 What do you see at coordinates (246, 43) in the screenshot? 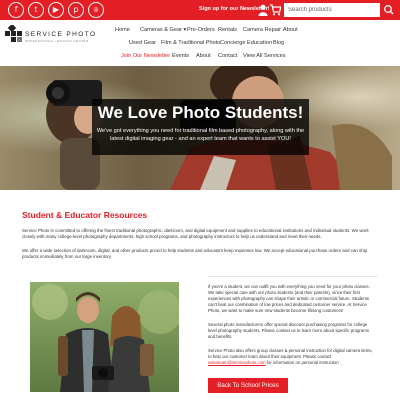
I see `nav-concierge-education: Concierge Education` at bounding box center [246, 43].